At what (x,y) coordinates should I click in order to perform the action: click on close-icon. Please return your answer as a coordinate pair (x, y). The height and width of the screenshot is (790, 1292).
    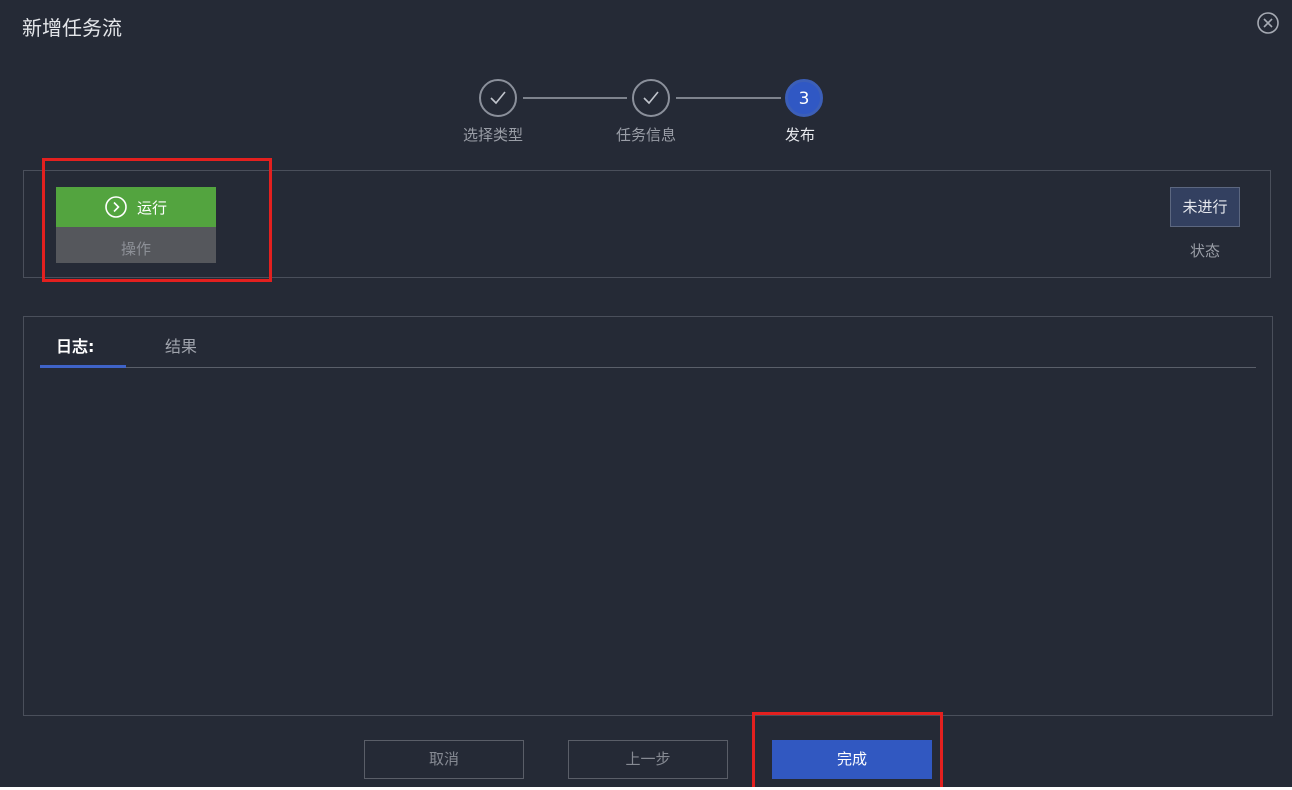
    Looking at the image, I should click on (1268, 23).